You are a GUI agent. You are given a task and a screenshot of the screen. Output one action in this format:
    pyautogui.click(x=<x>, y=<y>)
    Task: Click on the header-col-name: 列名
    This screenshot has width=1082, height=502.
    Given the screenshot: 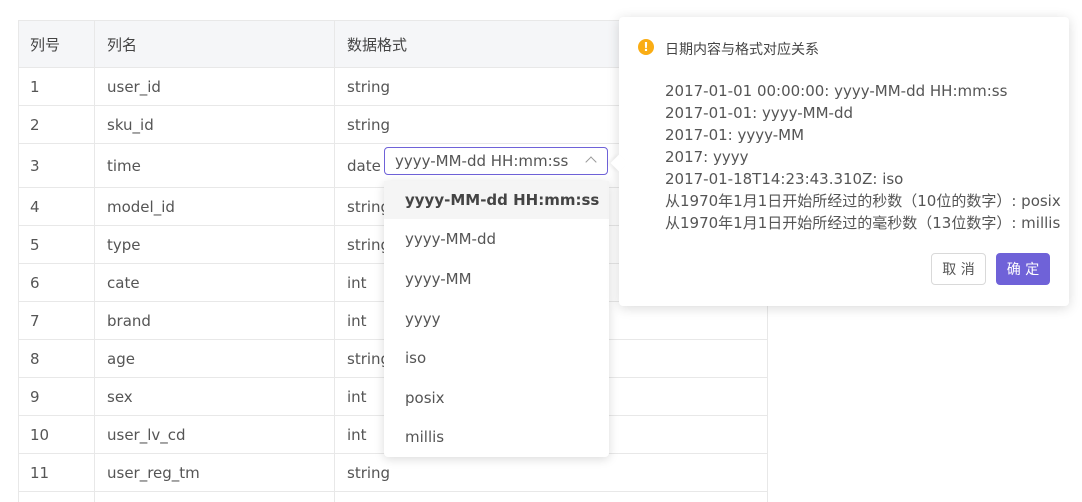 What is the action you would take?
    pyautogui.click(x=215, y=44)
    